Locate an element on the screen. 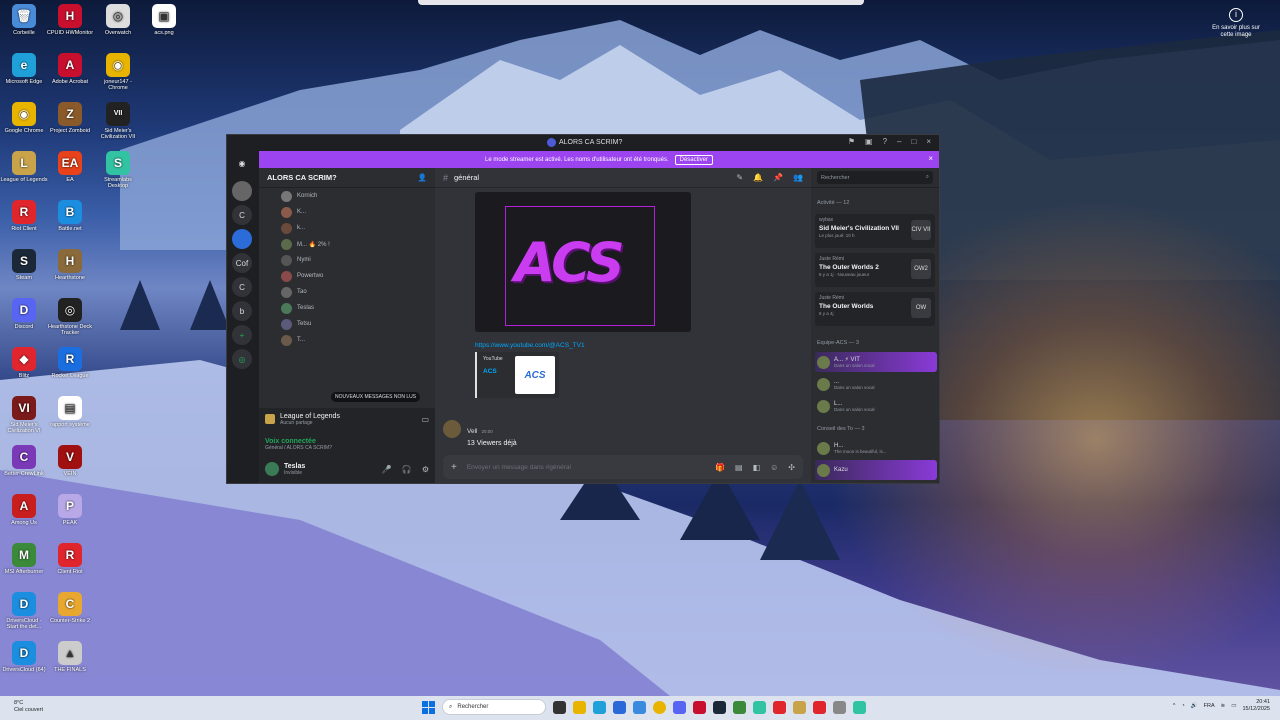  member-row: A... ⚡ VIT Dans un salon vocal is located at coordinates (876, 362).